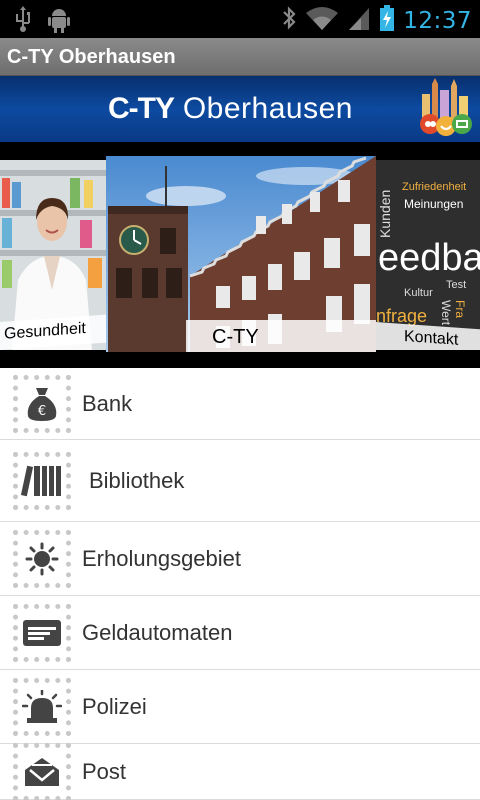 The width and height of the screenshot is (480, 800). I want to click on android-debug-icon, so click(59, 22).